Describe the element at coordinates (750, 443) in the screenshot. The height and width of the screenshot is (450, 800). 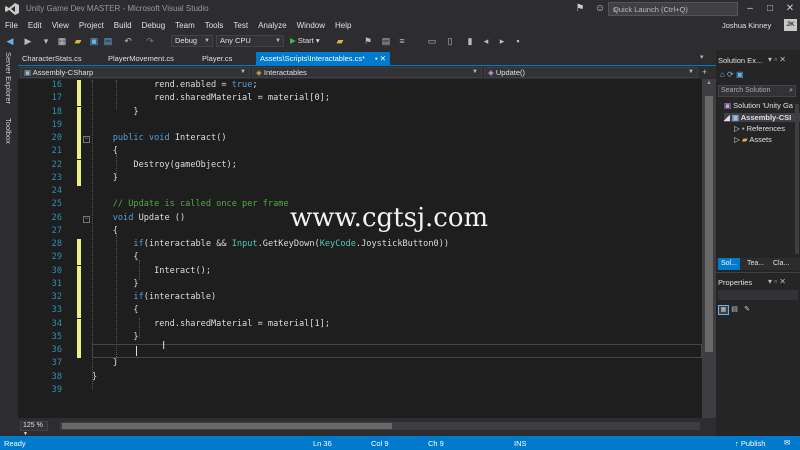
I see `publish-button: ↑ Publish` at that location.